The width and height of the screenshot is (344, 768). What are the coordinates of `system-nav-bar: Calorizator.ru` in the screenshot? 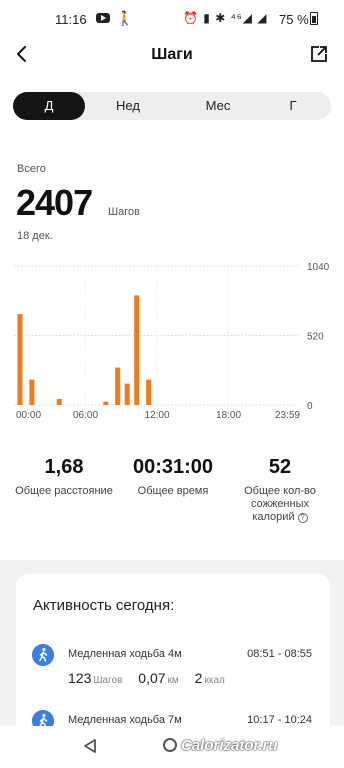 It's located at (172, 747).